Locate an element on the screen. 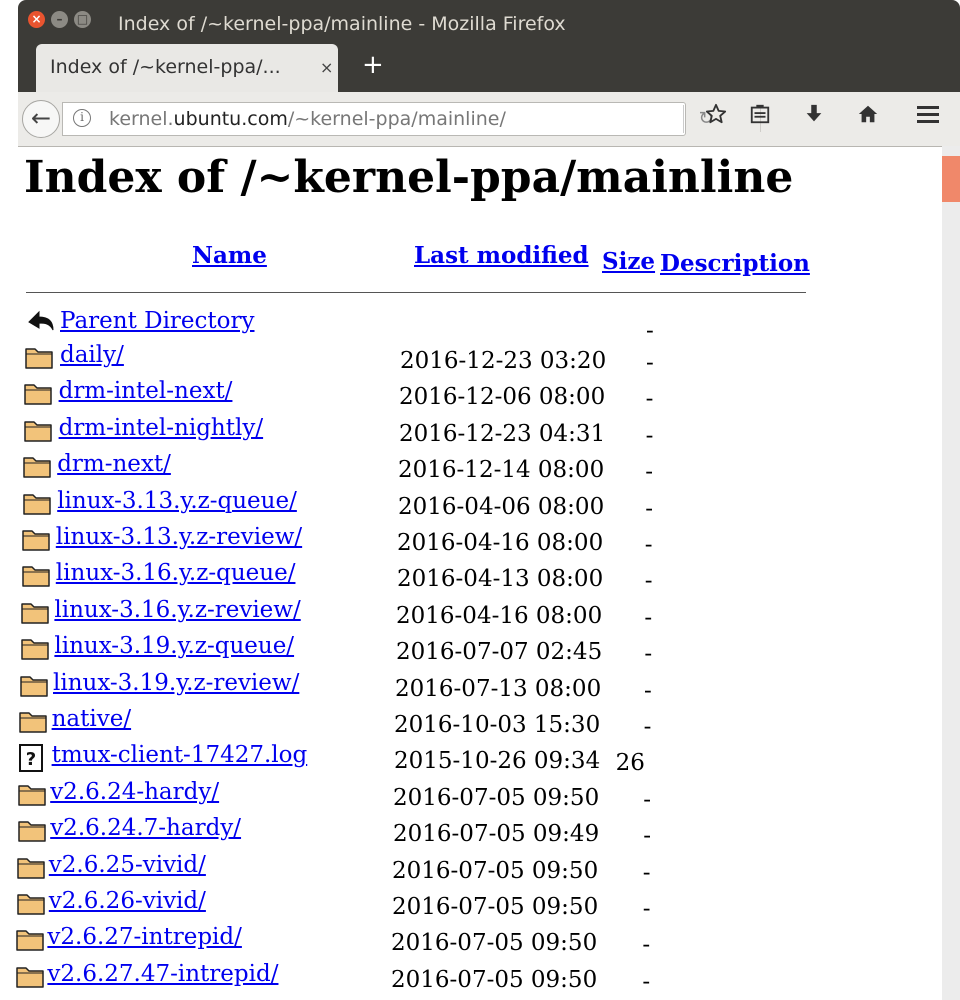  entry-link: linux-3.16.y.z-queue/ is located at coordinates (176, 573).